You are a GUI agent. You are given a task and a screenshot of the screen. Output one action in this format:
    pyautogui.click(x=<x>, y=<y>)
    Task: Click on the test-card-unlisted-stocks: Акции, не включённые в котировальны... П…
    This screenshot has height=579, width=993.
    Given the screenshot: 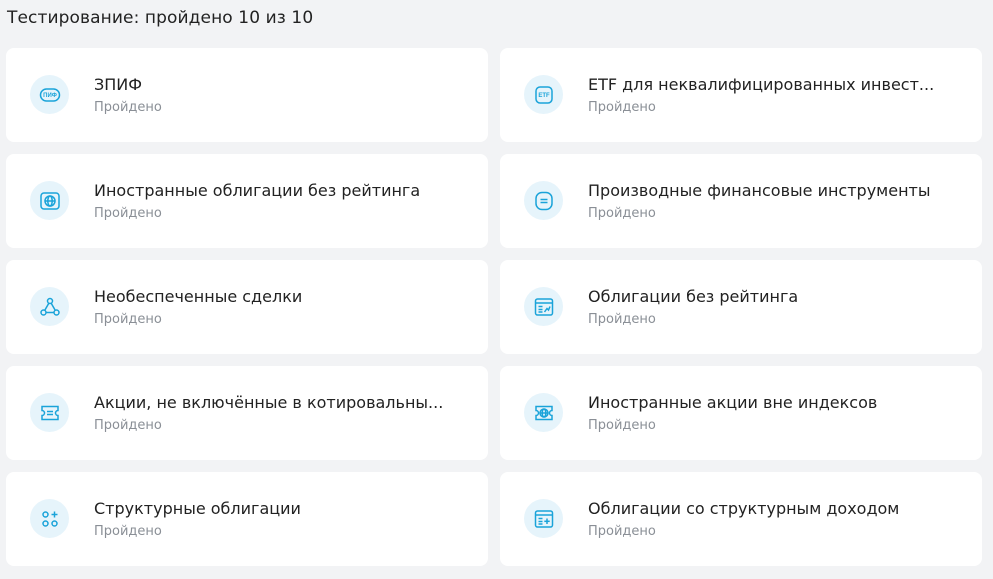 What is the action you would take?
    pyautogui.click(x=247, y=413)
    